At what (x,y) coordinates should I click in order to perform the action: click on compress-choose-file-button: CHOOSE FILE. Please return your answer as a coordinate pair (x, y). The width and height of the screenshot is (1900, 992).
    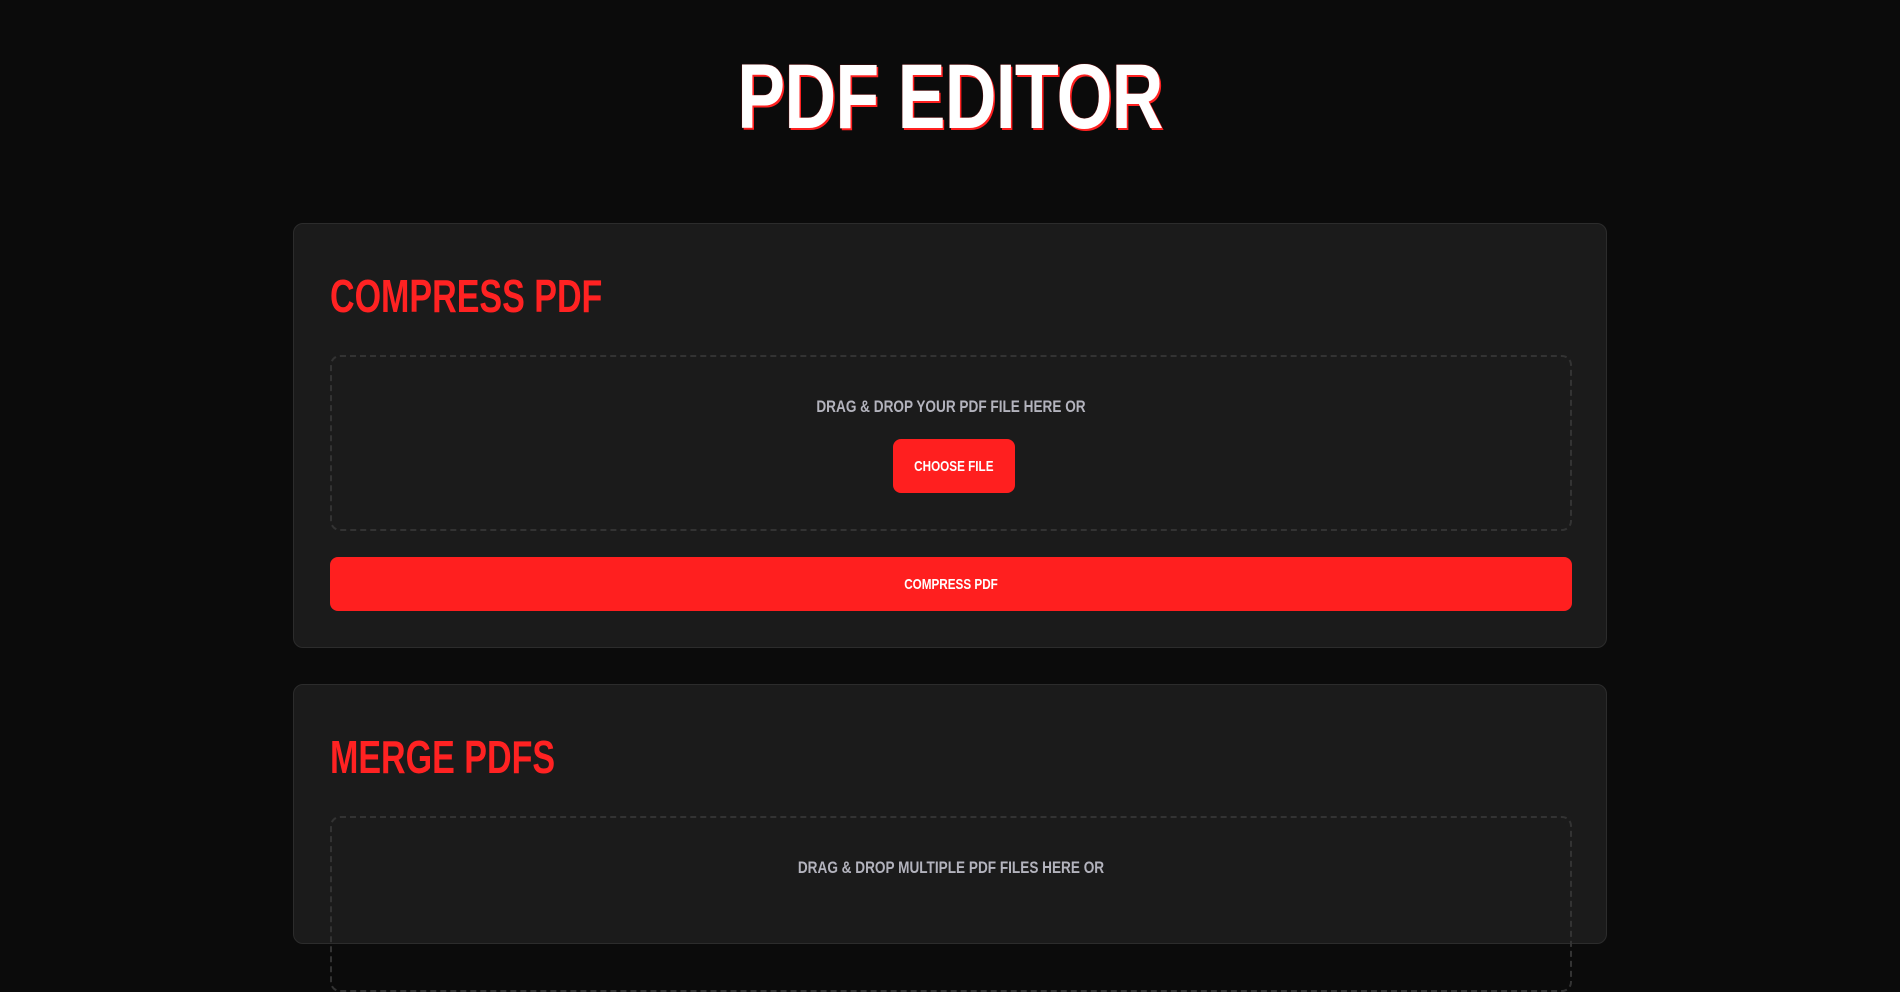
    Looking at the image, I should click on (954, 466).